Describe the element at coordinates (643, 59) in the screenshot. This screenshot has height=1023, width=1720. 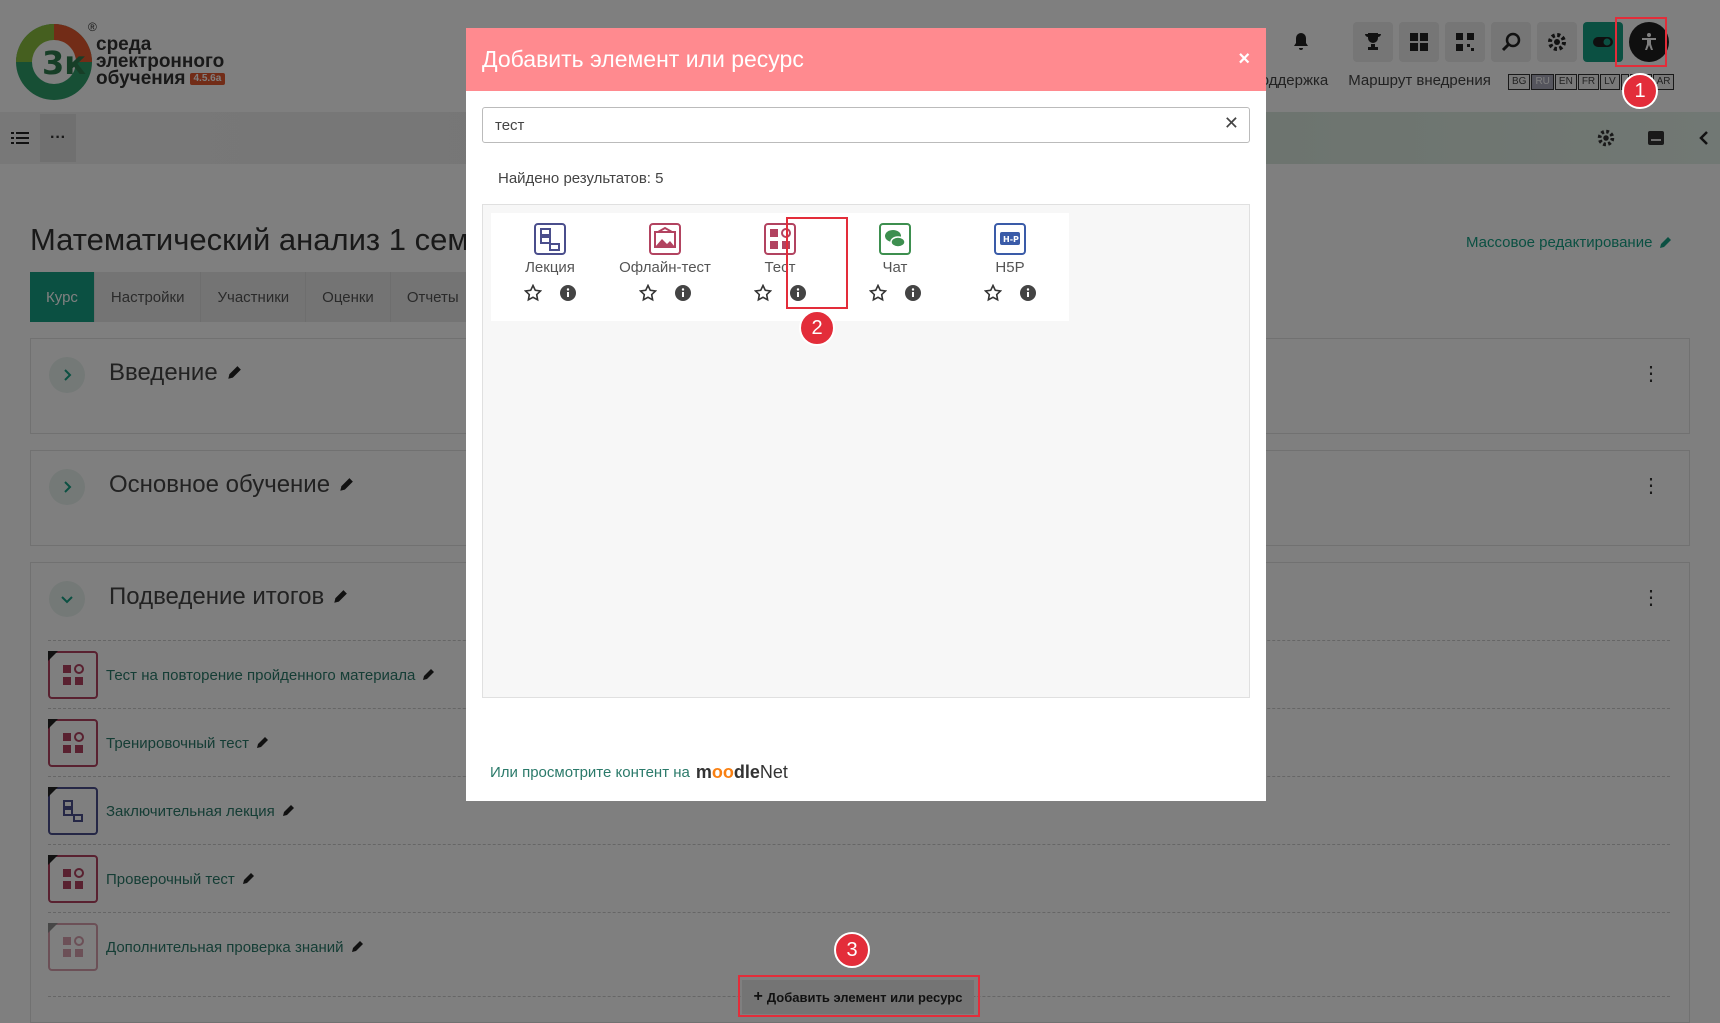
I see `modal-title: Добавить элемент или ресурс` at that location.